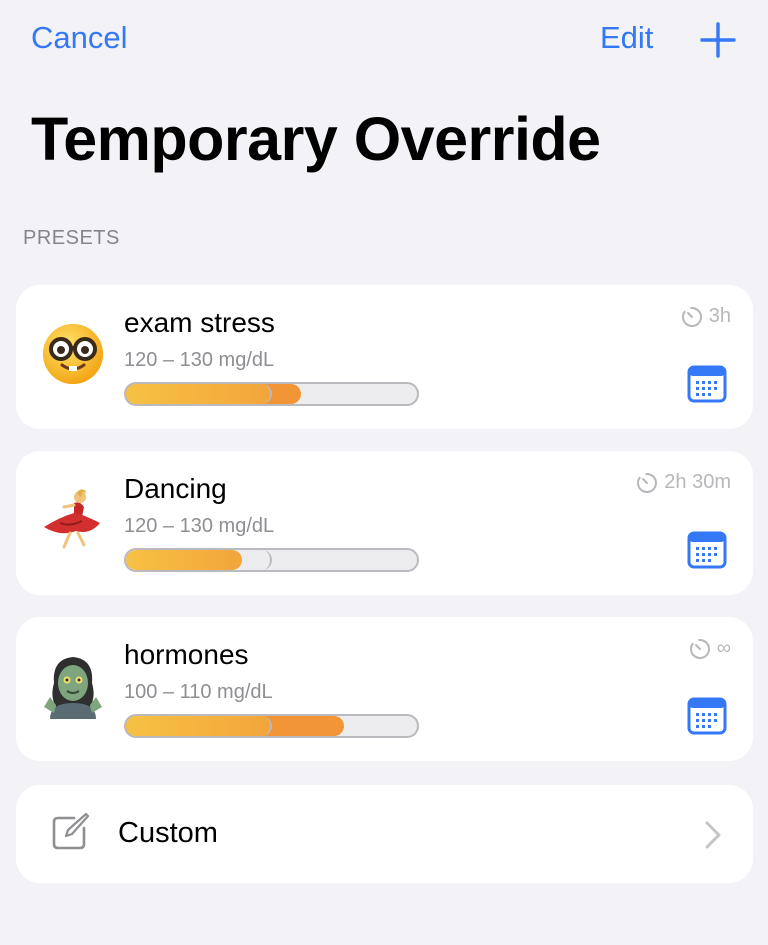 This screenshot has height=945, width=768. I want to click on preset-range: 100 – 110 mg/dL, so click(198, 692).